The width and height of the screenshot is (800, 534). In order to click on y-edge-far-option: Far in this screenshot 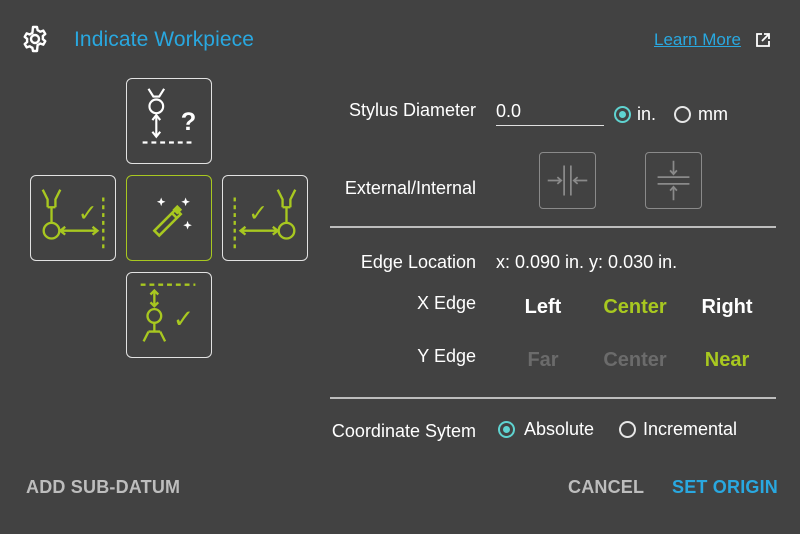, I will do `click(543, 360)`.